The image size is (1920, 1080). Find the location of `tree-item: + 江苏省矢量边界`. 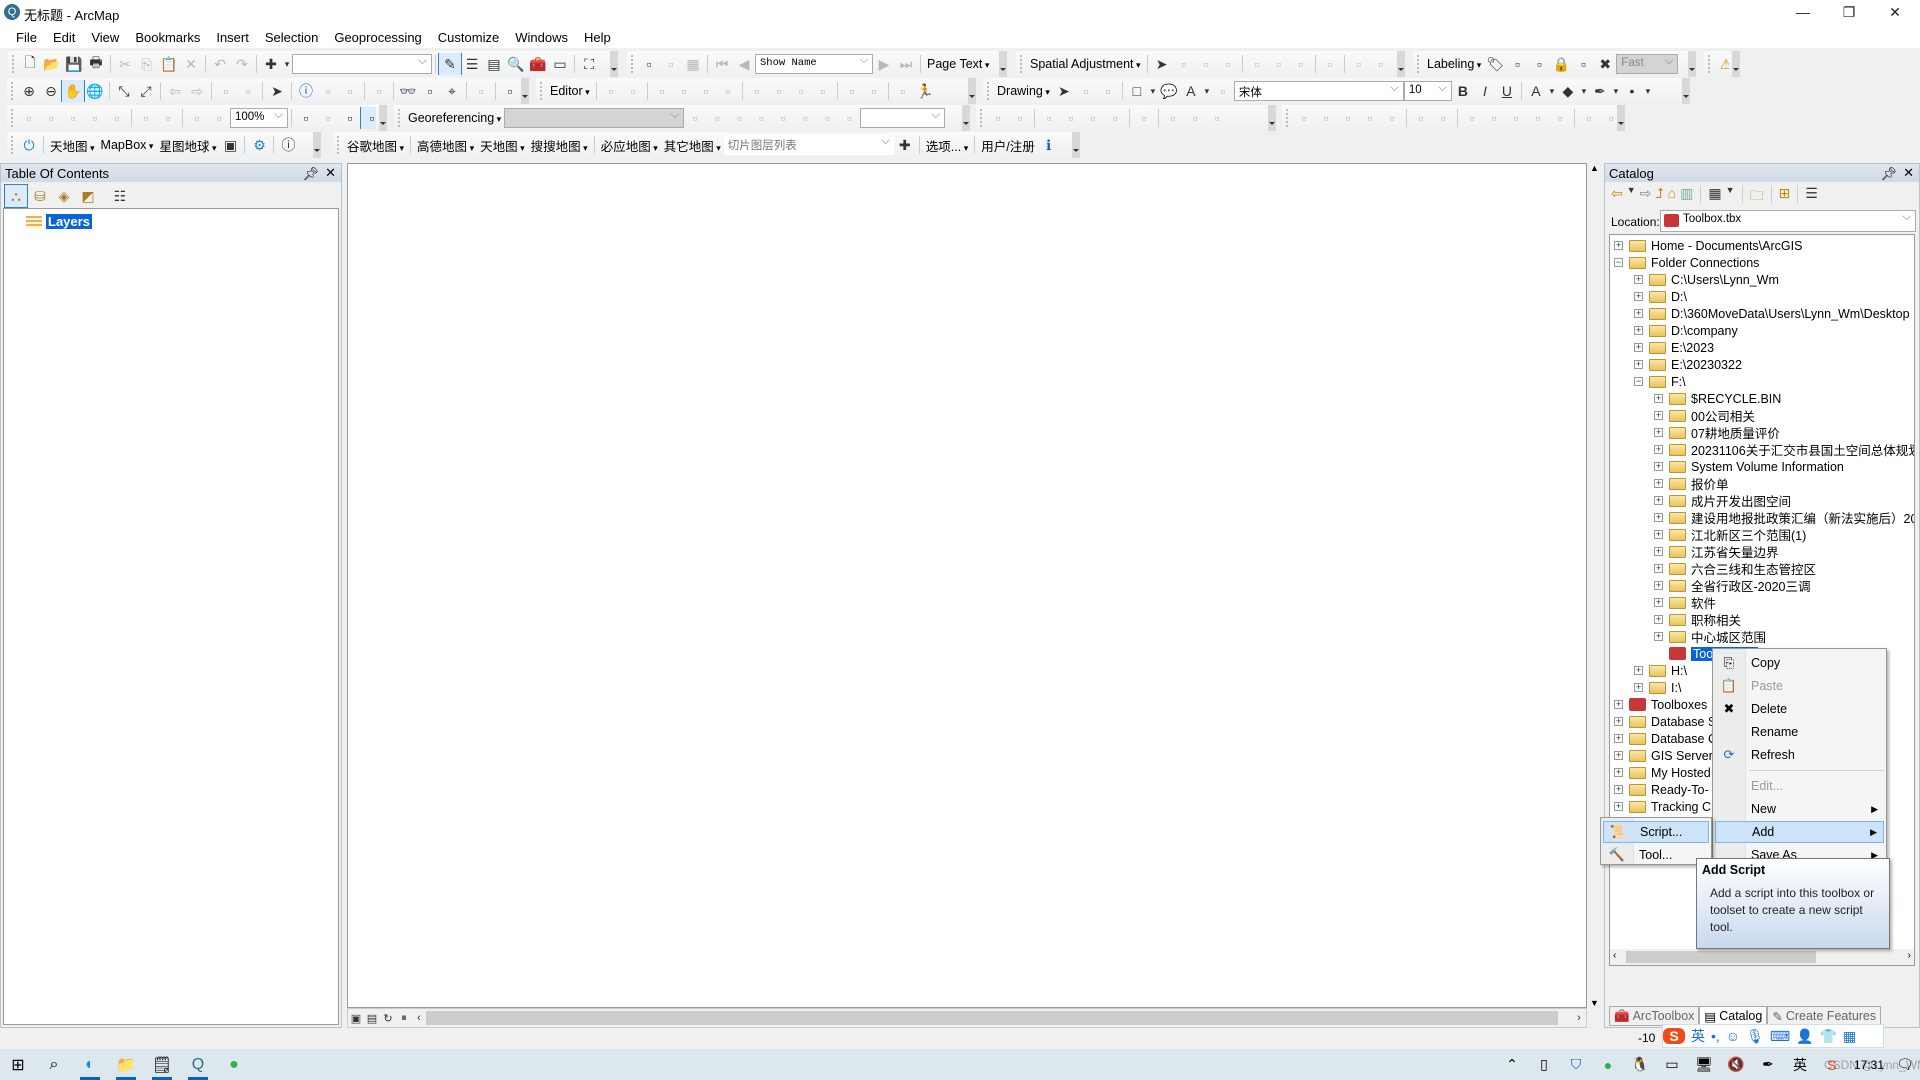

tree-item: + 江苏省矢量边界 is located at coordinates (1716, 551).